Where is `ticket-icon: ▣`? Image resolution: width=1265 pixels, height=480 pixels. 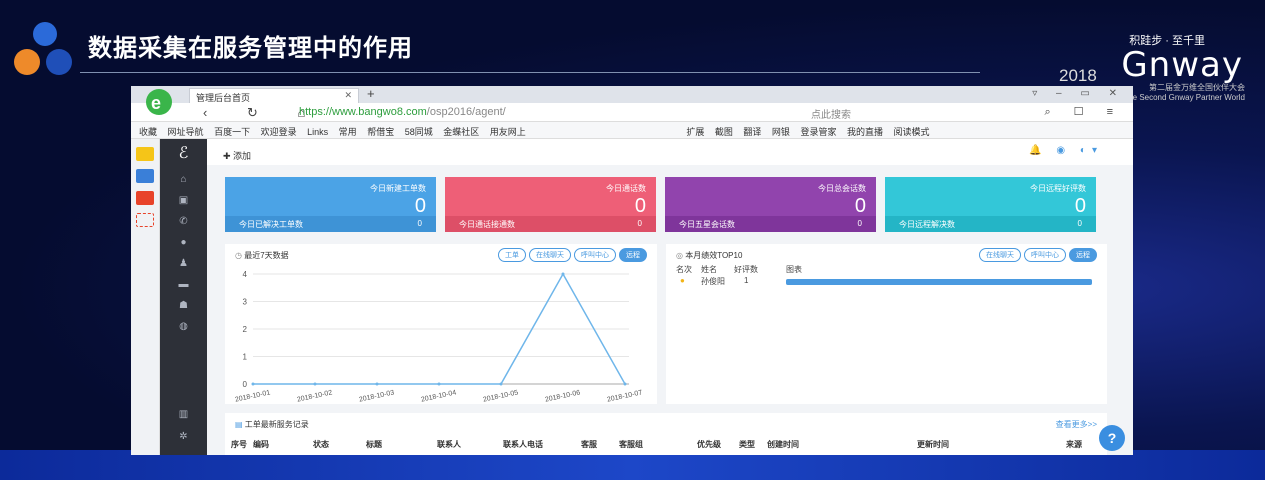
ticket-icon: ▣ is located at coordinates (183, 200).